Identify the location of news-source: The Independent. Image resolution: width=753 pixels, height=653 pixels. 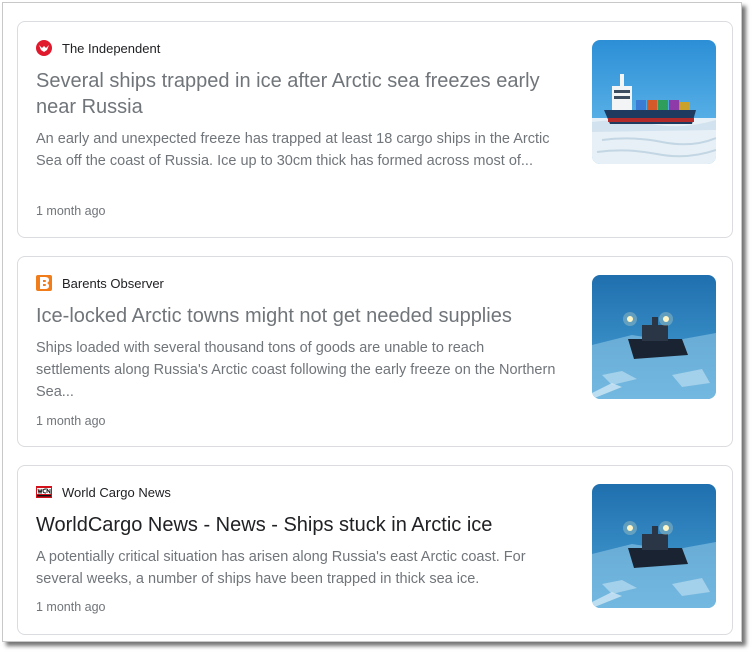
(98, 48).